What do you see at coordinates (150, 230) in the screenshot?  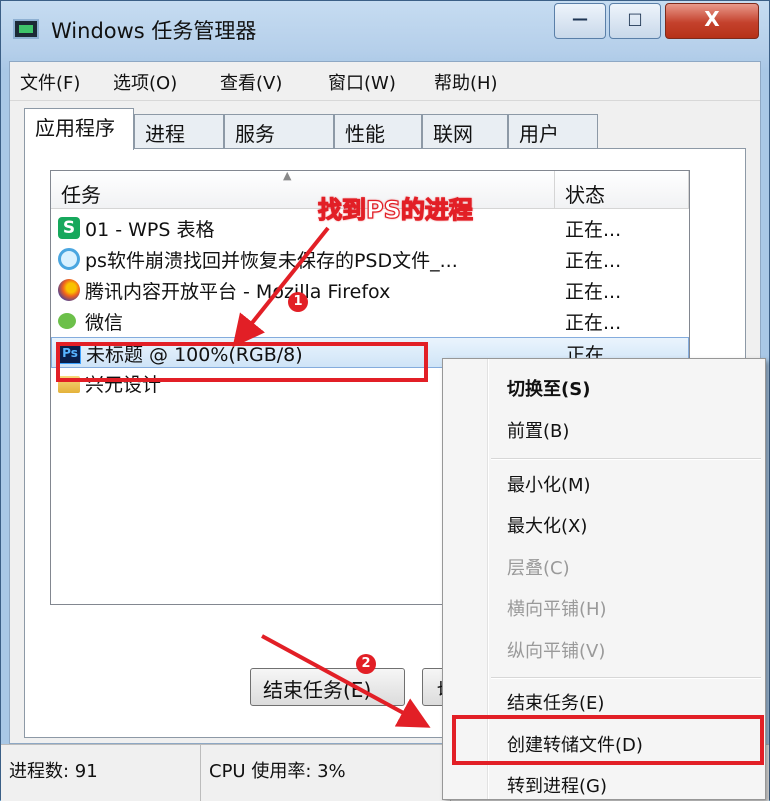 I see `task-name: 01 - WPS 表格` at bounding box center [150, 230].